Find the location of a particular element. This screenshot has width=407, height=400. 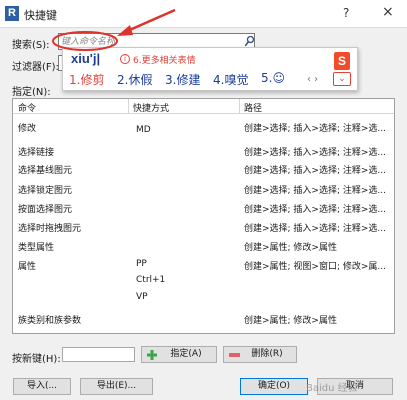

baidu-watermark: Baidu 经验 is located at coordinates (332, 388).